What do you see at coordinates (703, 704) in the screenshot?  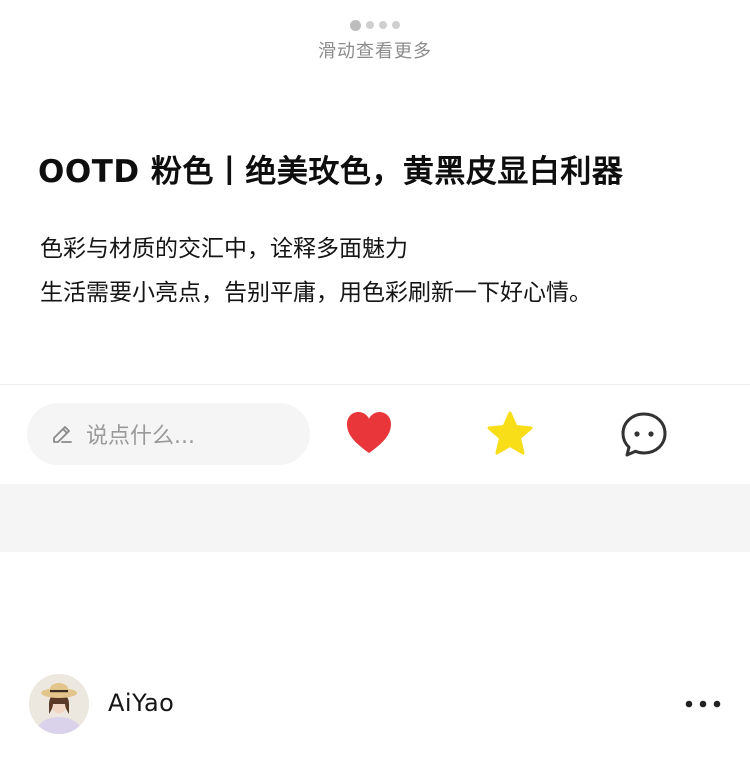 I see `more-dots-icon` at bounding box center [703, 704].